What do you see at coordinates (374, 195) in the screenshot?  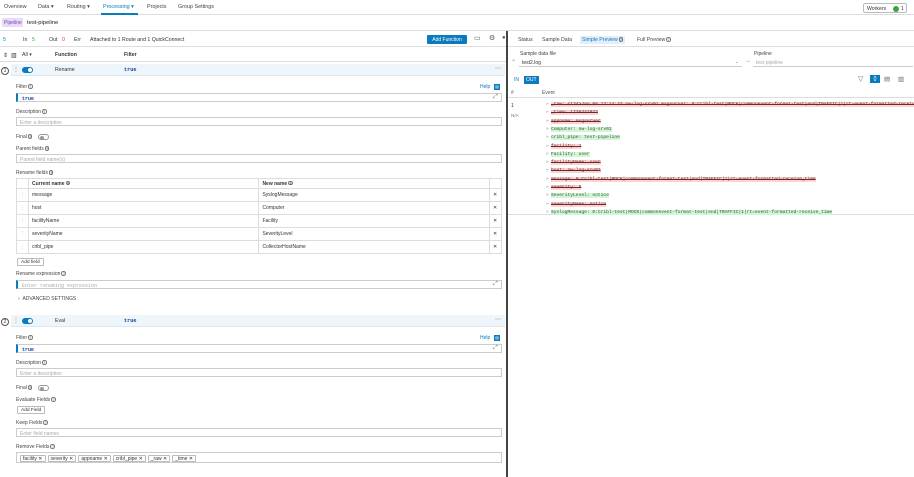 I see `new-name-cell: SyslogMessage` at bounding box center [374, 195].